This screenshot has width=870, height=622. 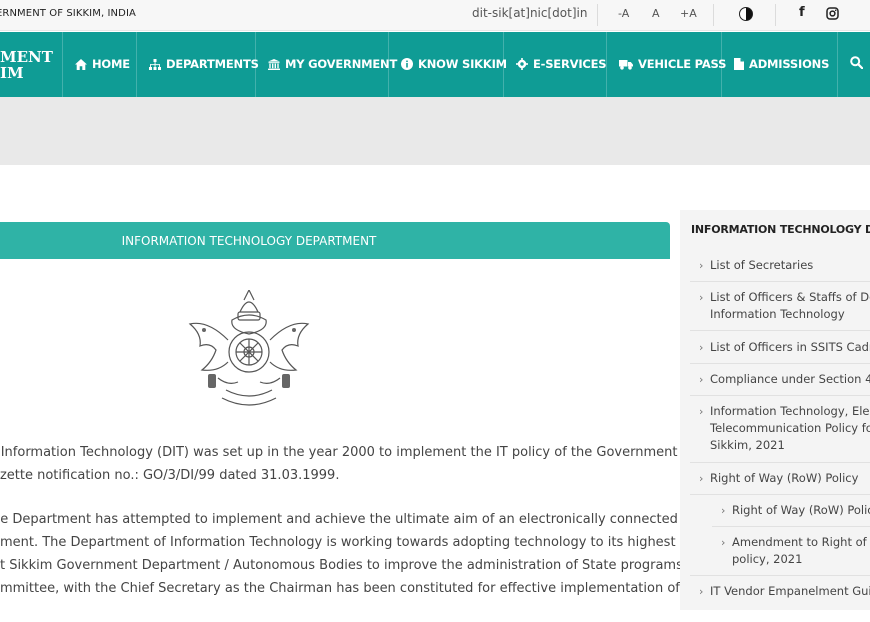 What do you see at coordinates (682, 64) in the screenshot?
I see `nav-label: VEHICLE PASS` at bounding box center [682, 64].